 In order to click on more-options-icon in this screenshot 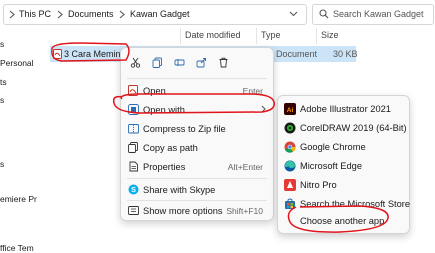, I will do `click(133, 210)`.